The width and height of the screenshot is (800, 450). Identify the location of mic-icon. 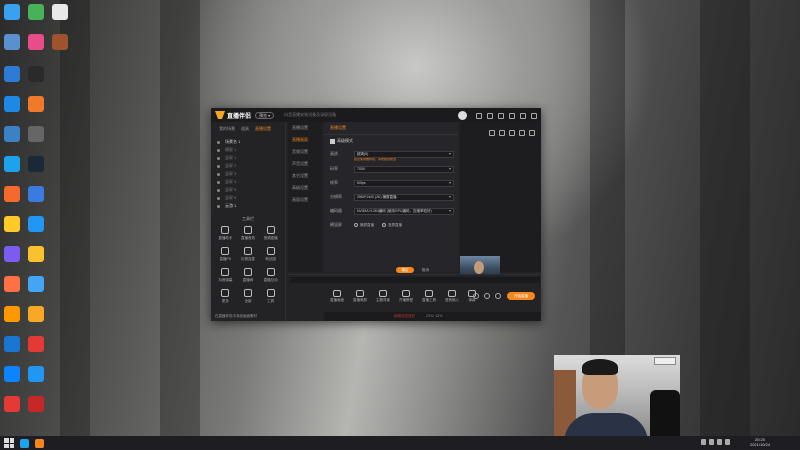
(487, 296).